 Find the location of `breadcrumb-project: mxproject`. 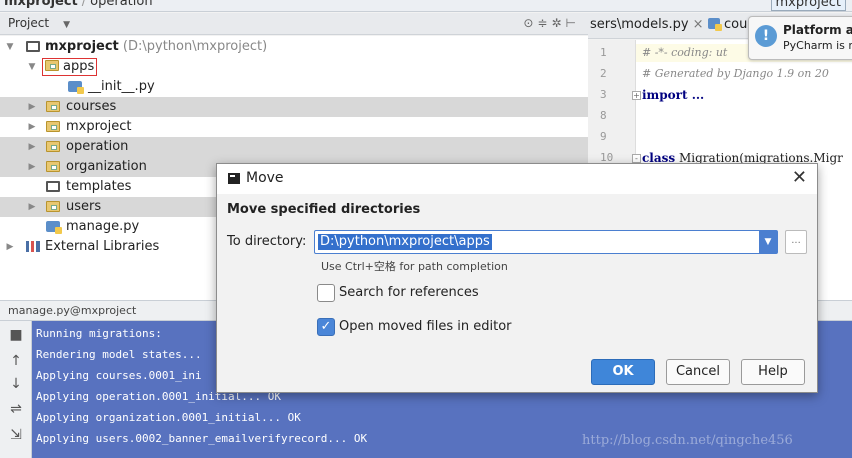

breadcrumb-project: mxproject is located at coordinates (41, 4).